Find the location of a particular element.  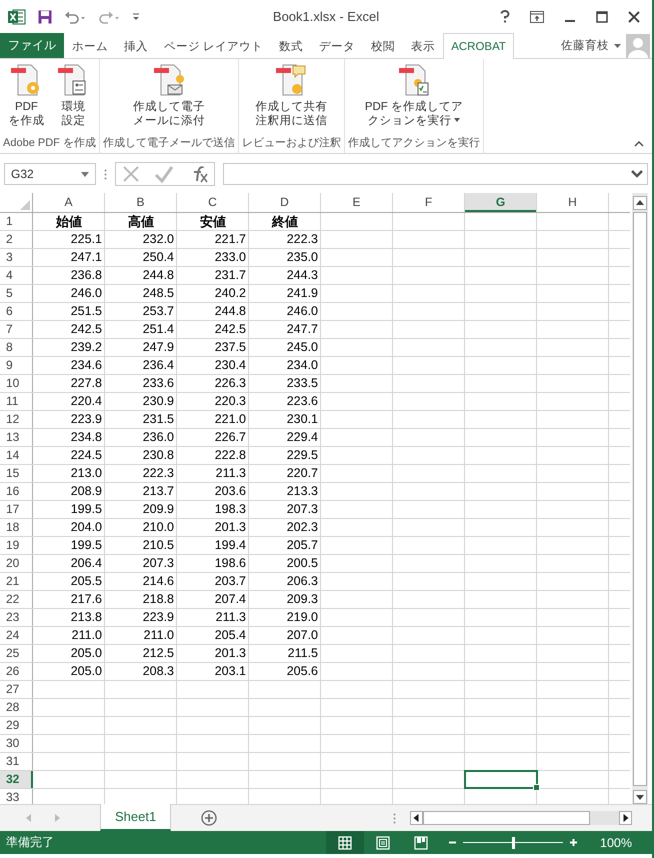

row-header: 22 is located at coordinates (16, 599).